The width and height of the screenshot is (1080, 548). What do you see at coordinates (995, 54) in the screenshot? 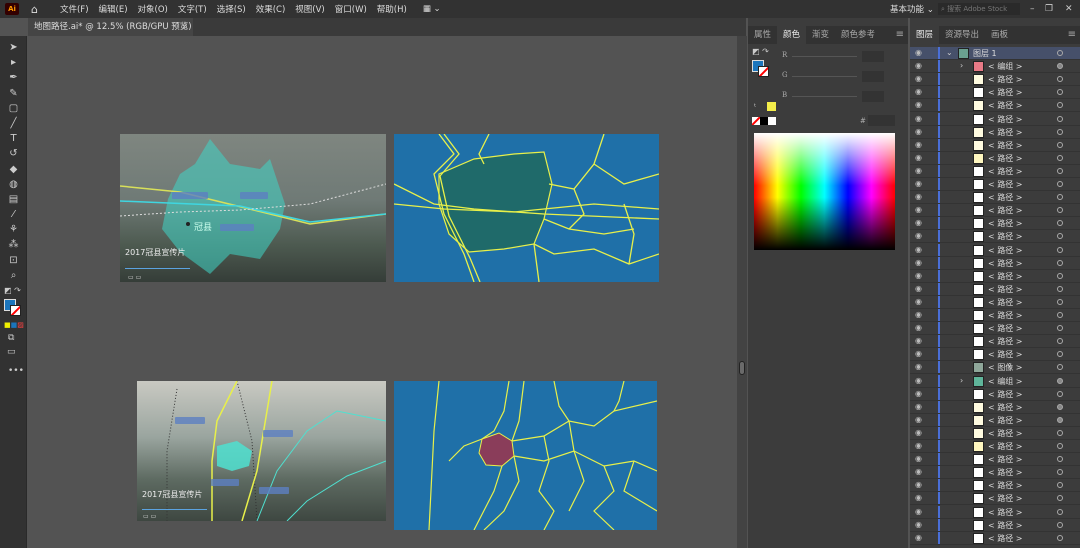
I see `layer-row: ◉ ⌄ 图层 1` at bounding box center [995, 54].